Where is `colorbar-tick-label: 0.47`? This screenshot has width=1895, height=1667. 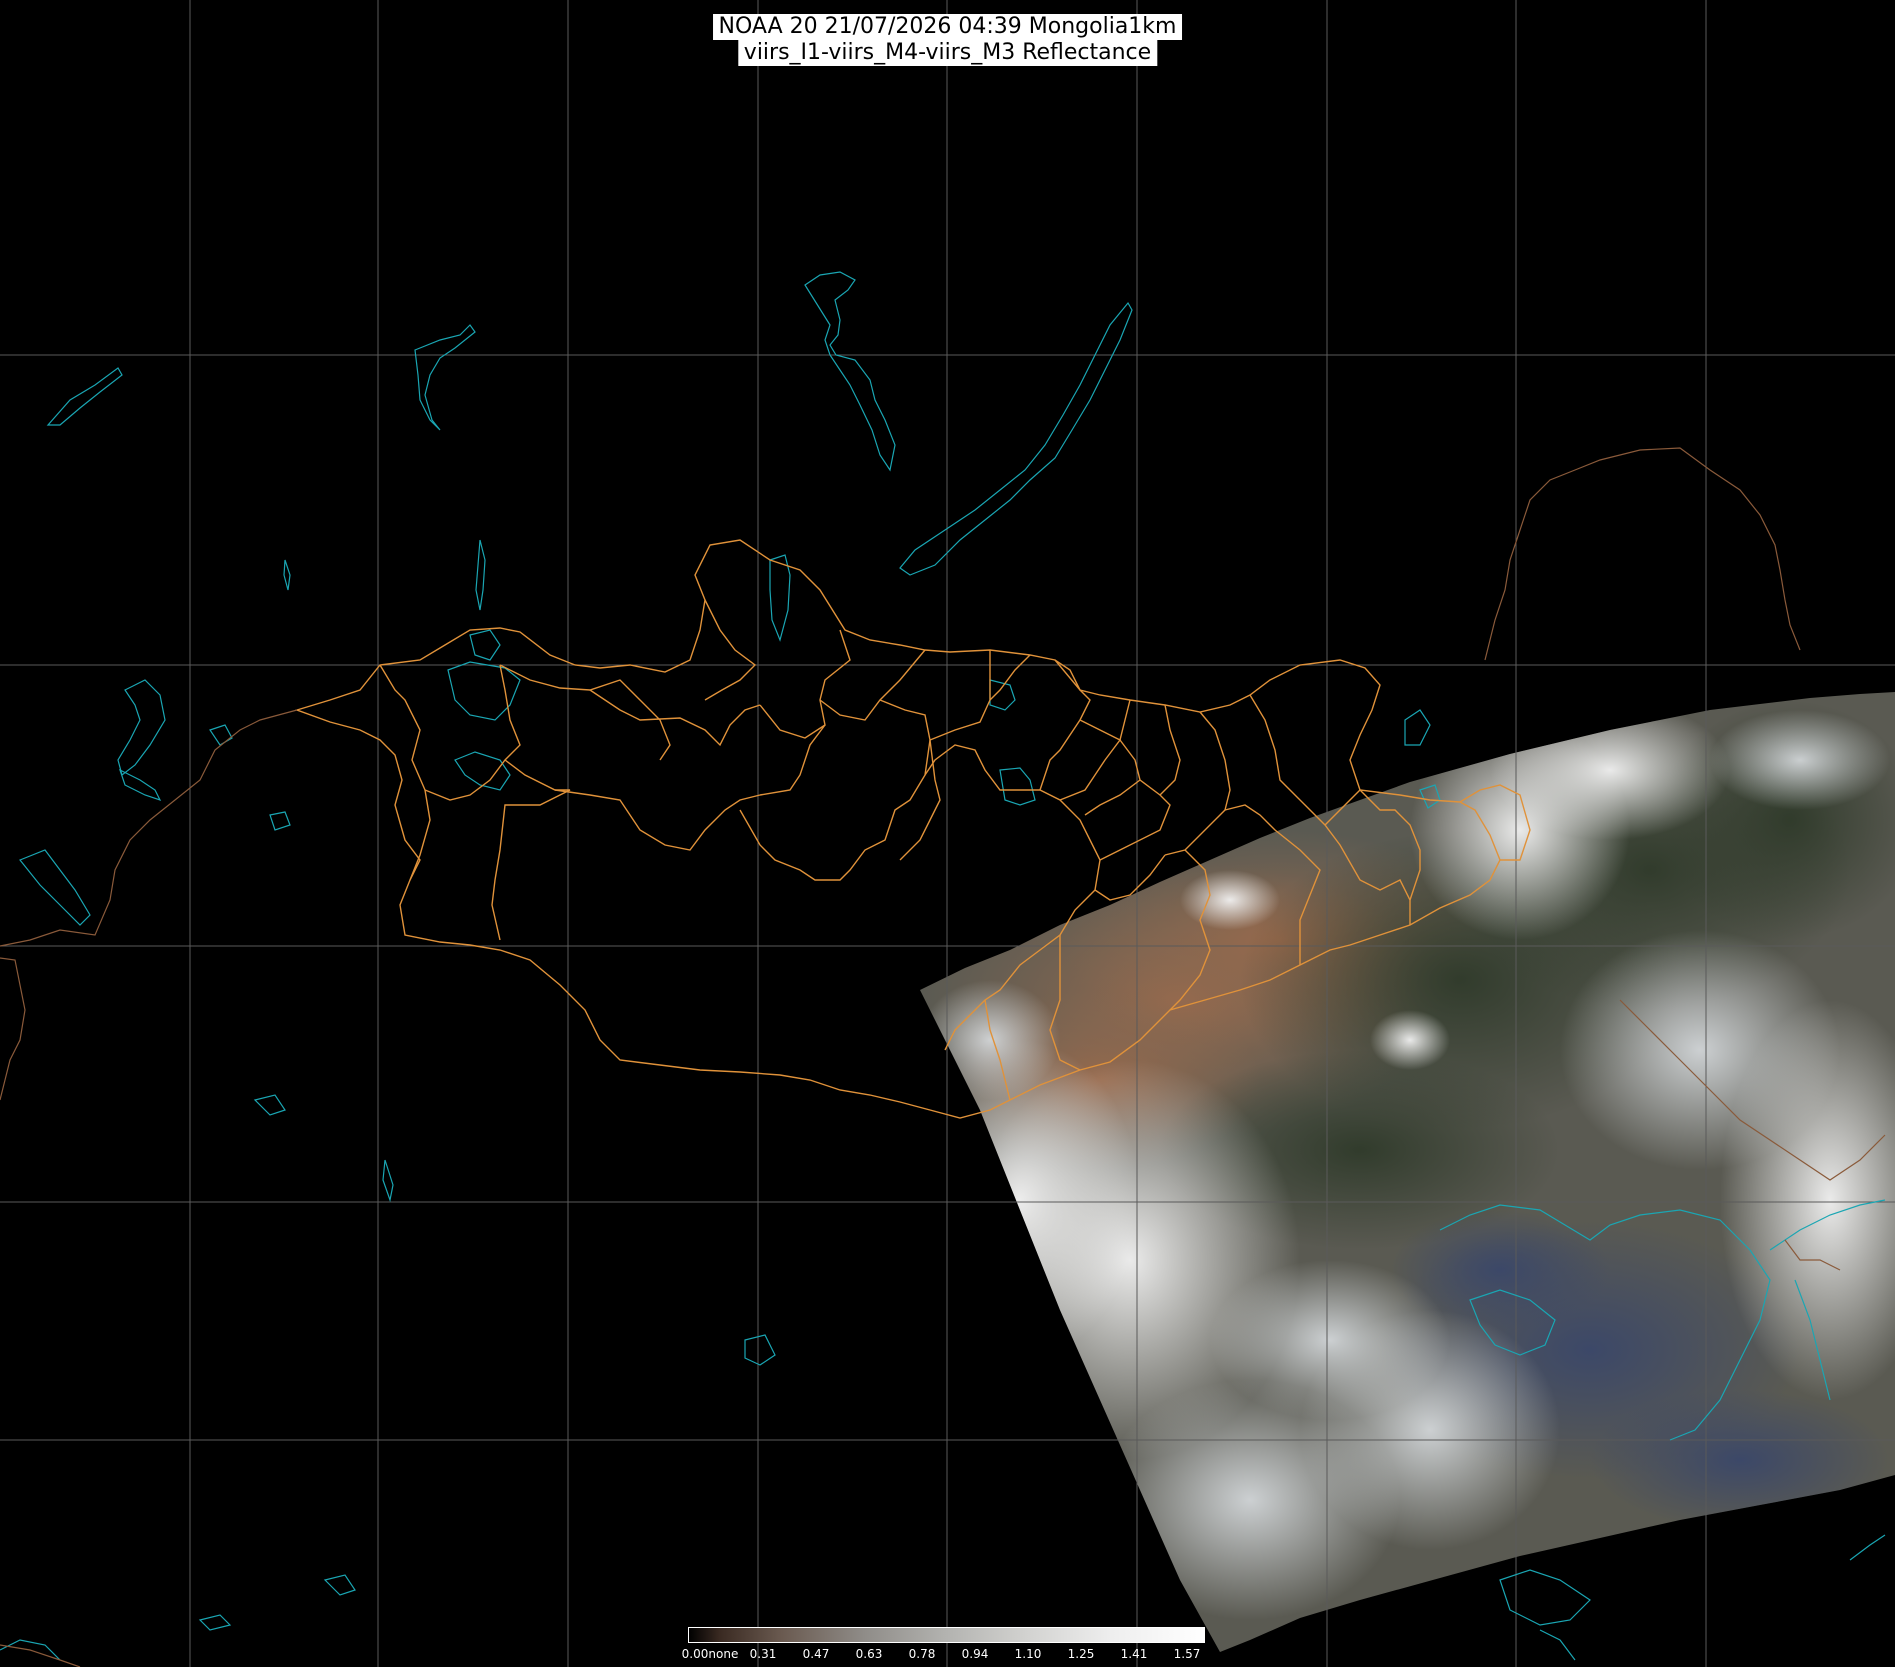 colorbar-tick-label: 0.47 is located at coordinates (816, 1654).